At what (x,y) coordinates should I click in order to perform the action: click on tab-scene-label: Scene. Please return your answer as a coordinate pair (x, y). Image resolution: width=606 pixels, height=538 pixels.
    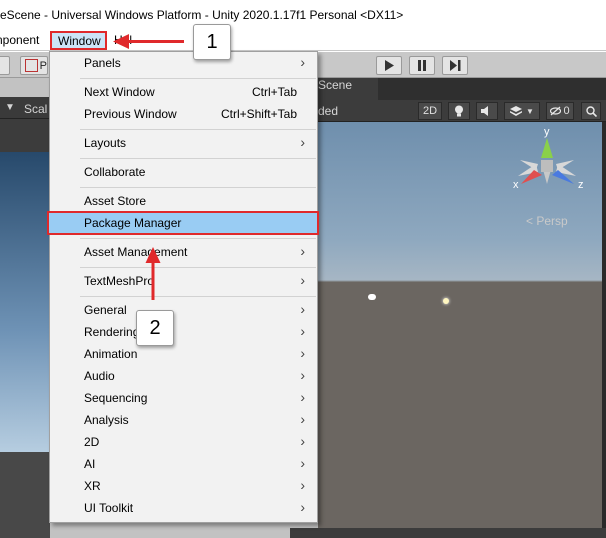
    Looking at the image, I should click on (335, 85).